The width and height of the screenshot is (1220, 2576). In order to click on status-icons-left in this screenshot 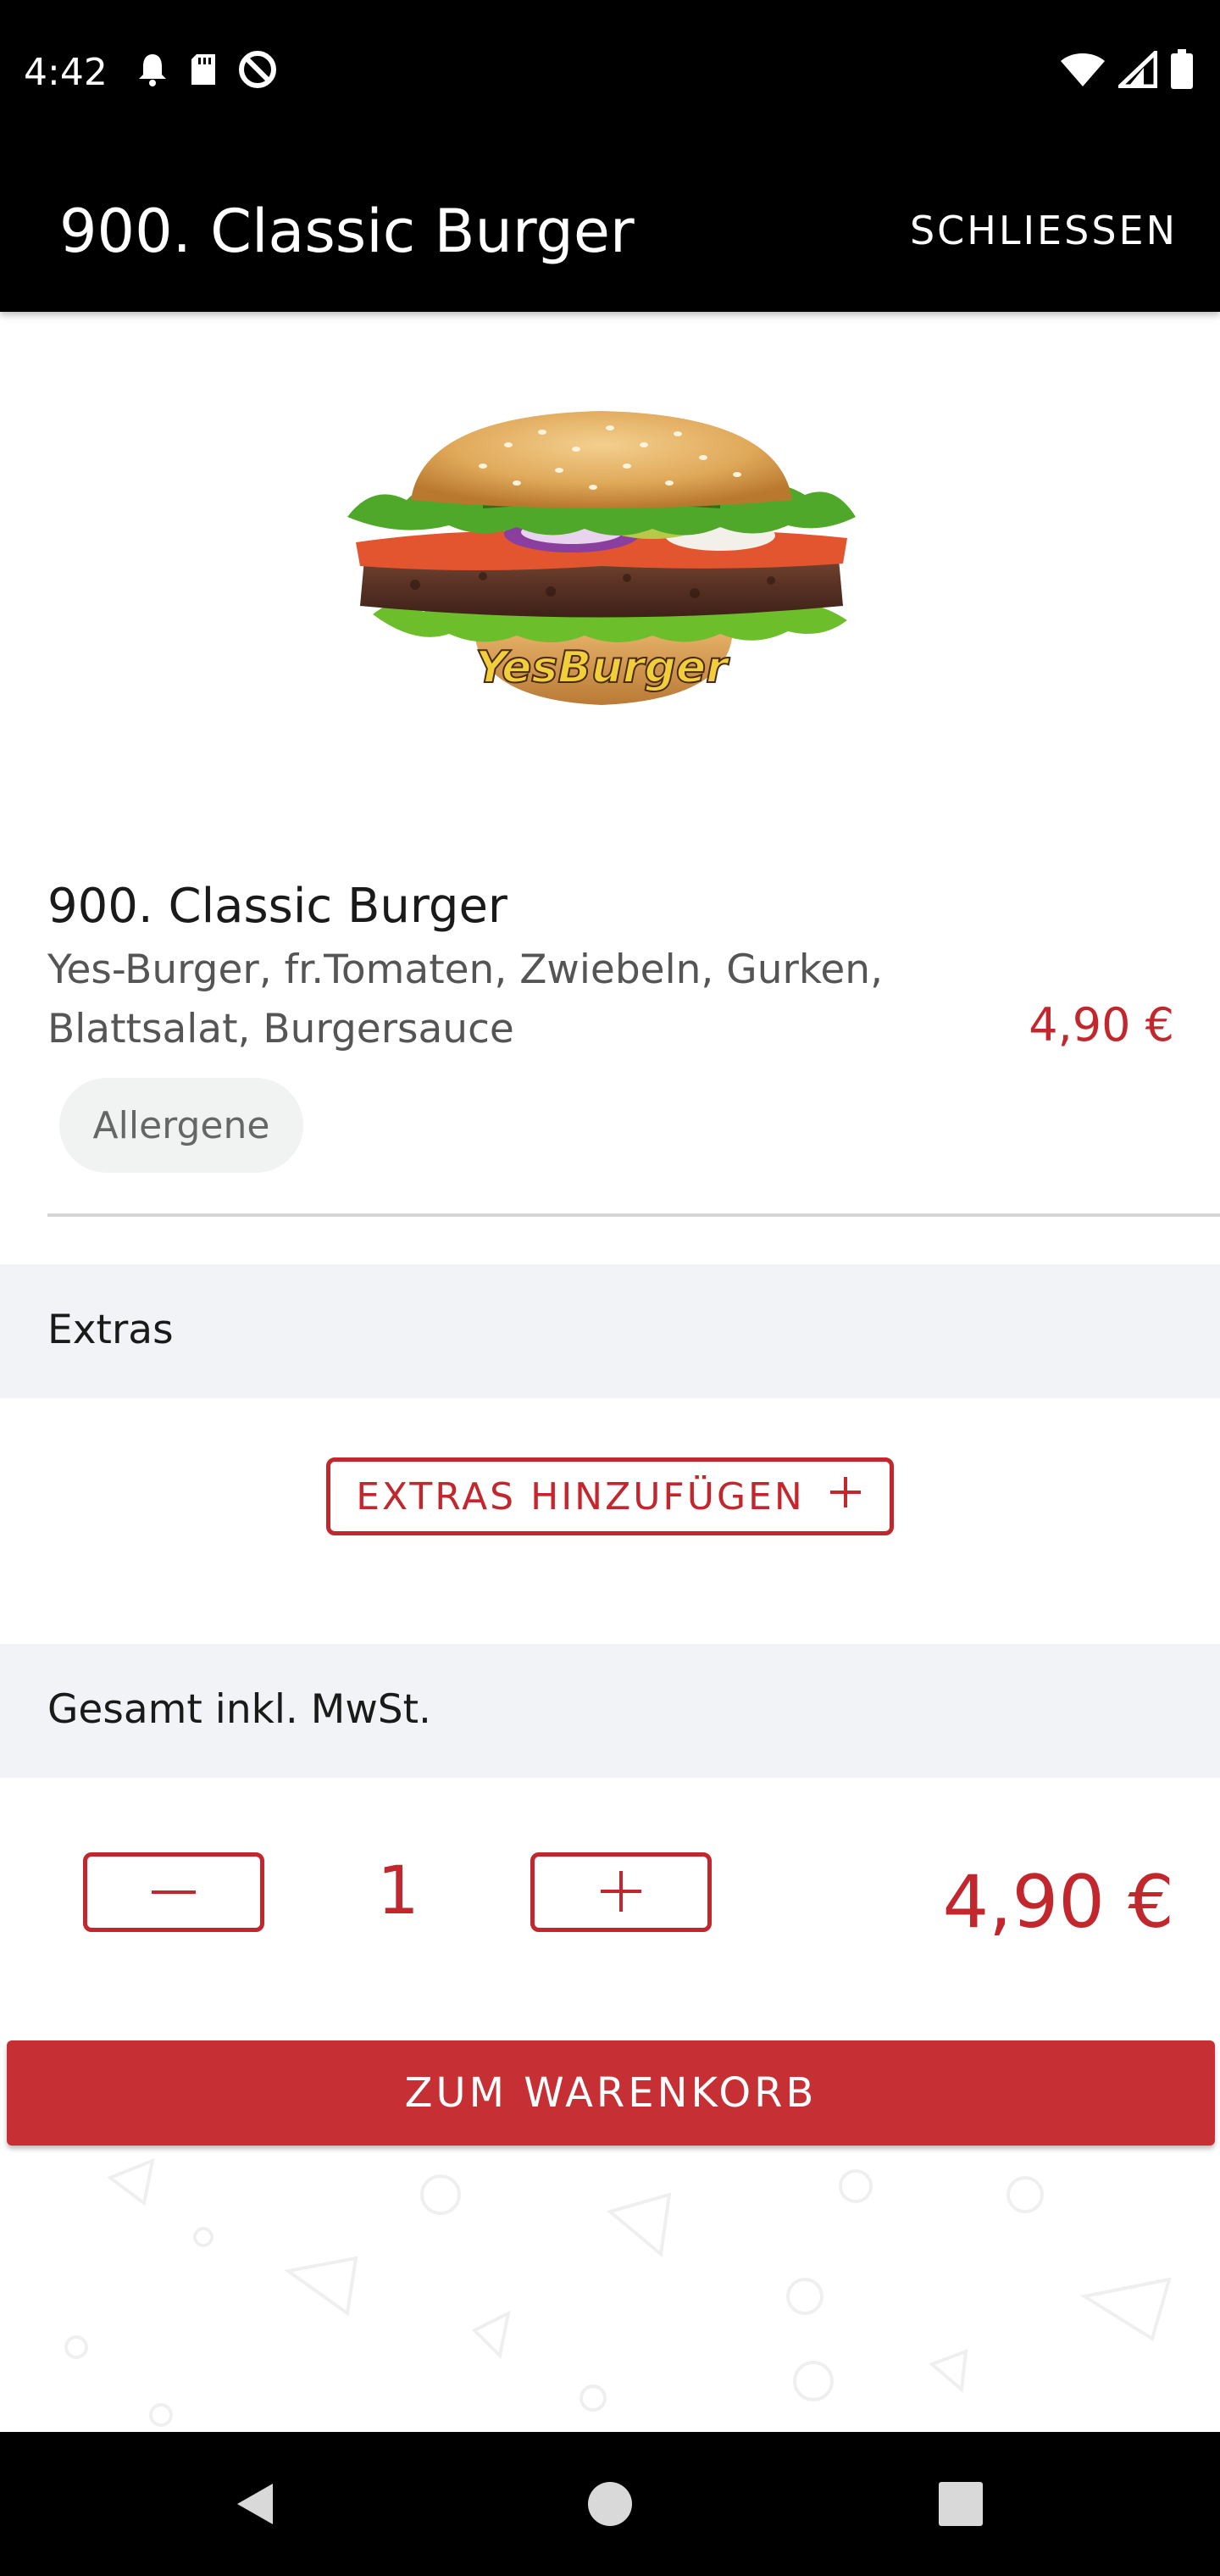, I will do `click(207, 71)`.